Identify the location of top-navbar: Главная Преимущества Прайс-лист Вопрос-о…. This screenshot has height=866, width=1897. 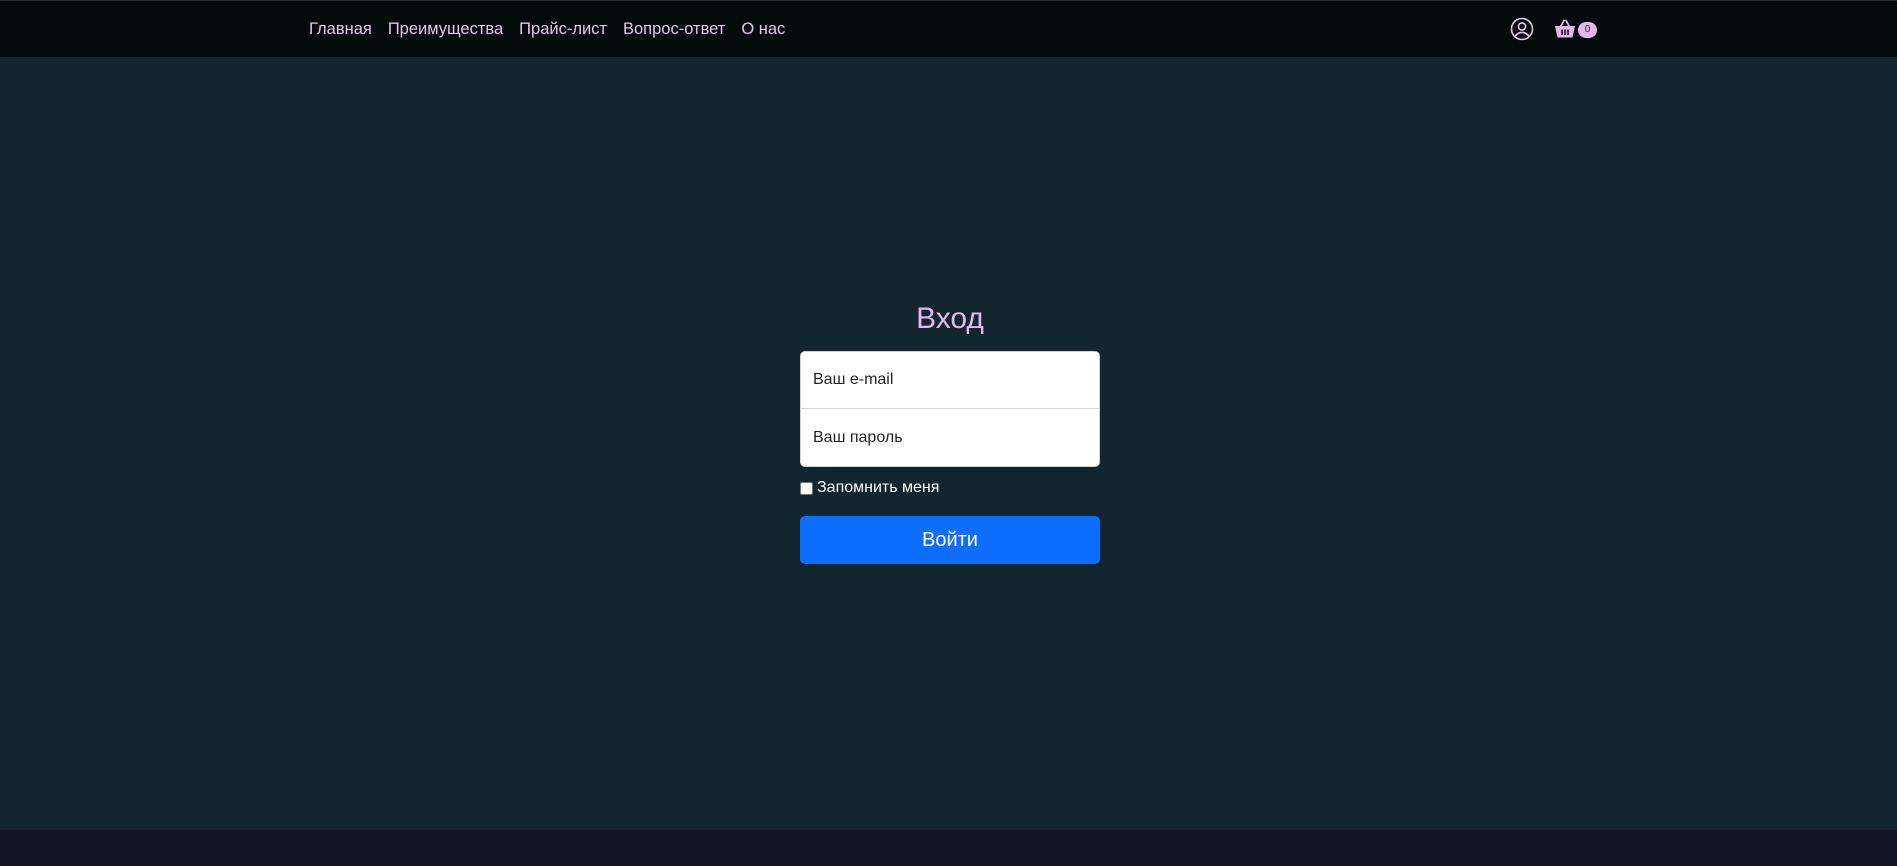
(948, 28).